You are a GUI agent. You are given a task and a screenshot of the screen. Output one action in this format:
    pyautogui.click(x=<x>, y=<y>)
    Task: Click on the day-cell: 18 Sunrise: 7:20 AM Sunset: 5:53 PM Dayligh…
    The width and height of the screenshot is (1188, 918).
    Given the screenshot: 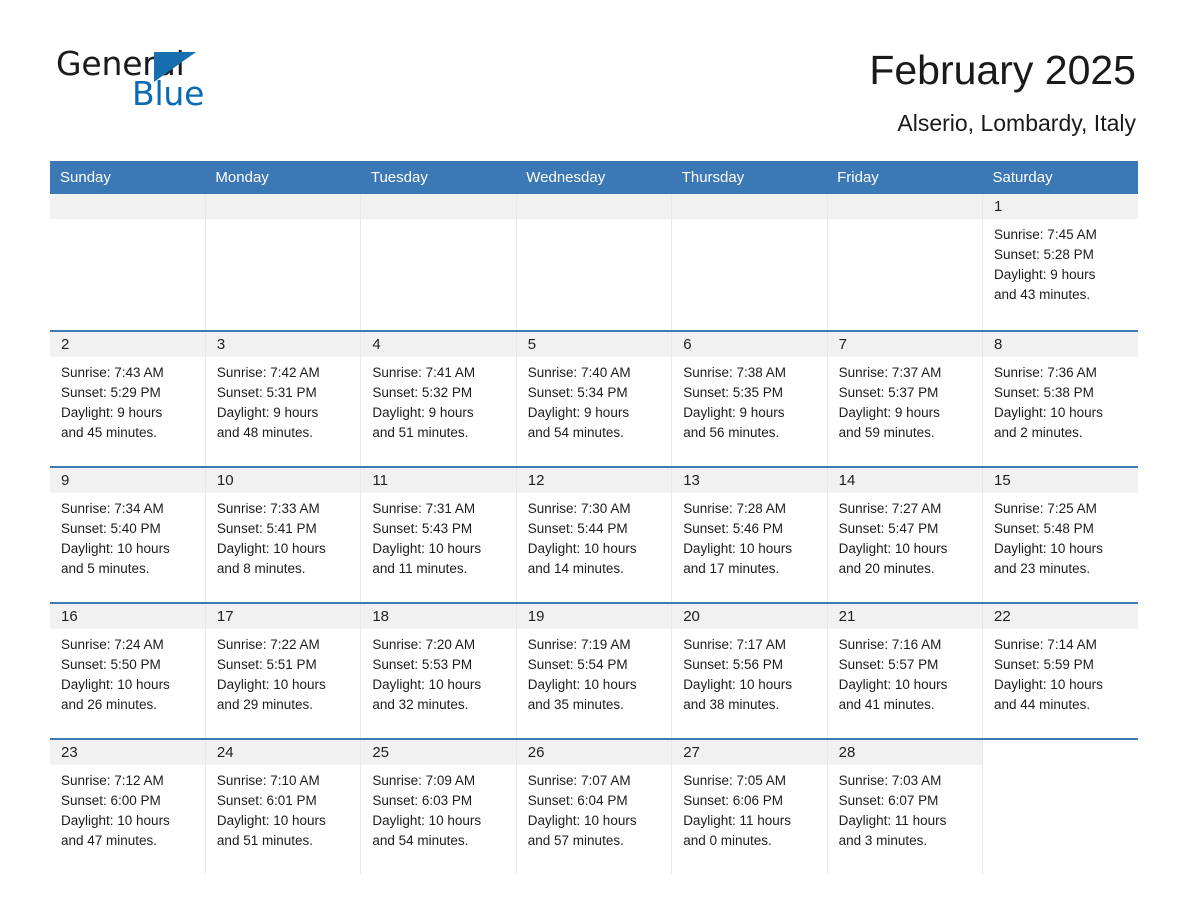 What is the action you would take?
    pyautogui.click(x=438, y=671)
    